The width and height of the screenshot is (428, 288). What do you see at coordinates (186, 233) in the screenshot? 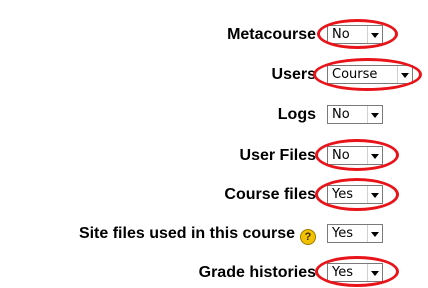
I see `site-files-label-text: Site files used in this course` at bounding box center [186, 233].